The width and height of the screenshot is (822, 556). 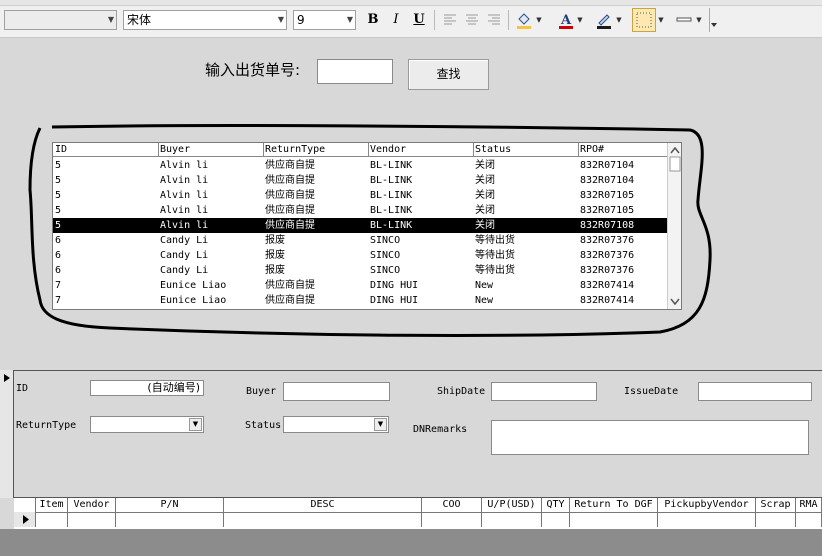 I want to click on list-cell: DING HUI, so click(x=394, y=285).